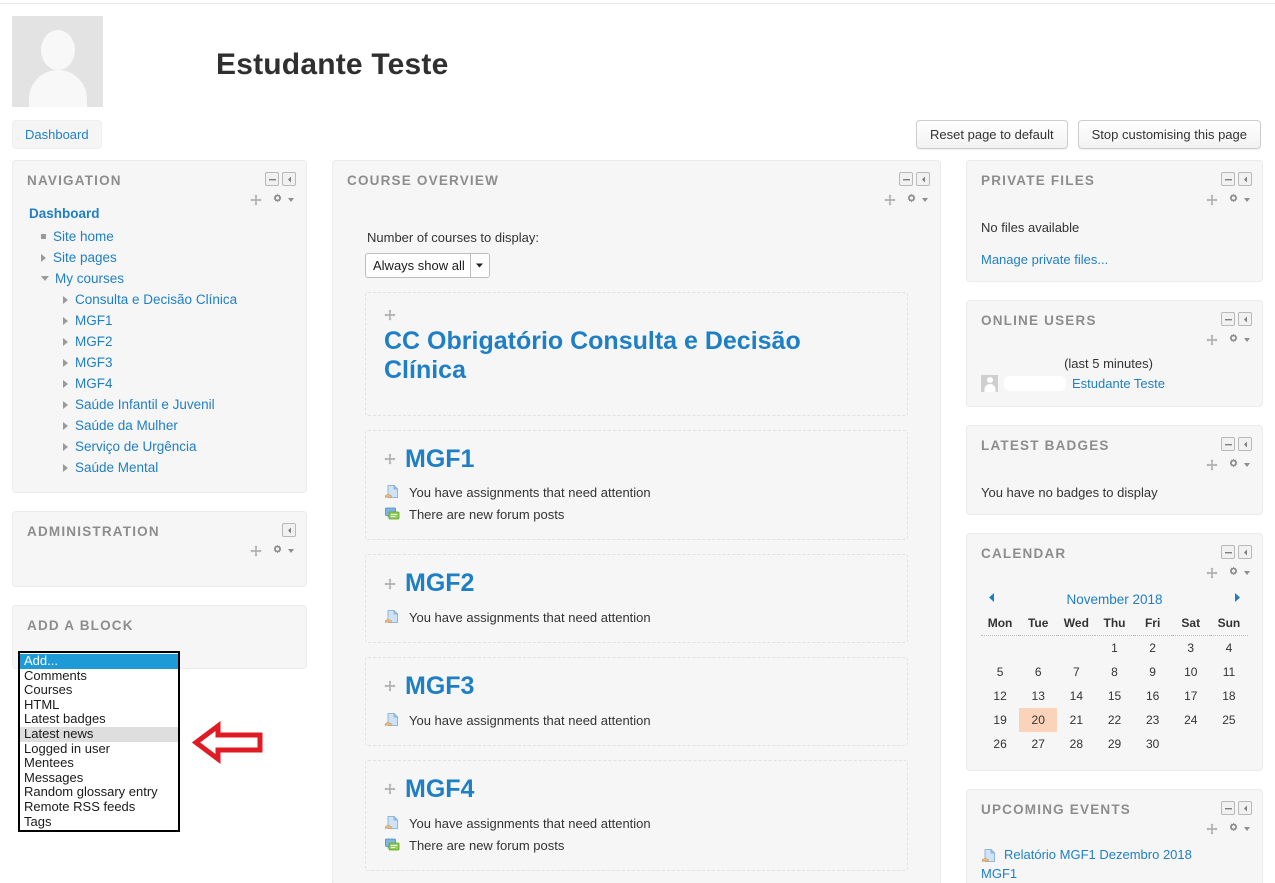  What do you see at coordinates (156, 299) in the screenshot?
I see `nav-label: Consulta e Decisão Clínica` at bounding box center [156, 299].